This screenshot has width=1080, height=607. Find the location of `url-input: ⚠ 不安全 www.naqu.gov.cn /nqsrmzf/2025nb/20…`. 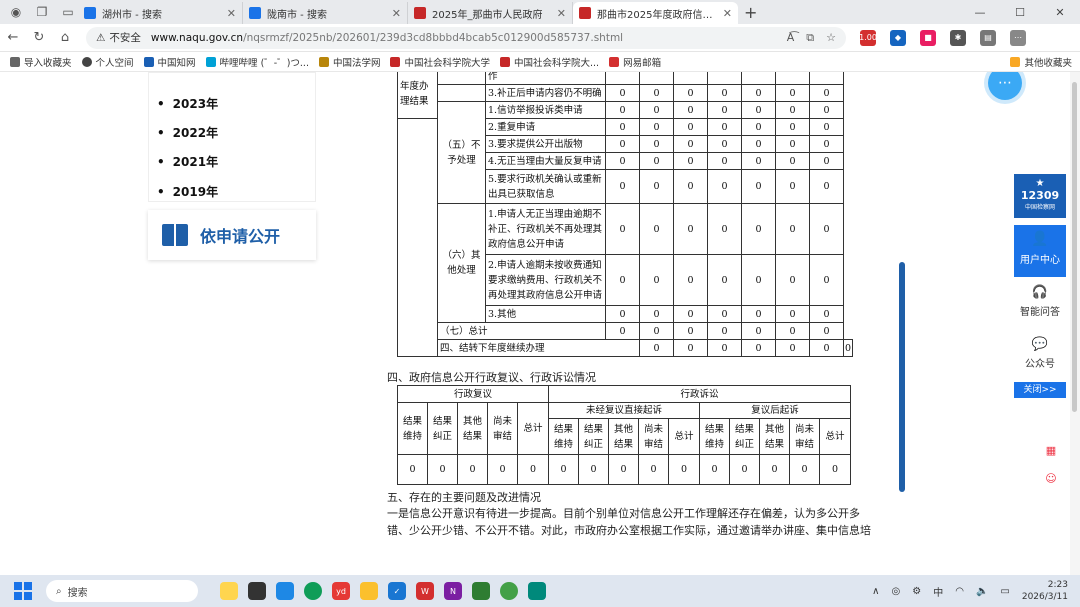

url-input: ⚠ 不安全 www.naqu.gov.cn /nqsrmzf/2025nb/20… is located at coordinates (466, 37).